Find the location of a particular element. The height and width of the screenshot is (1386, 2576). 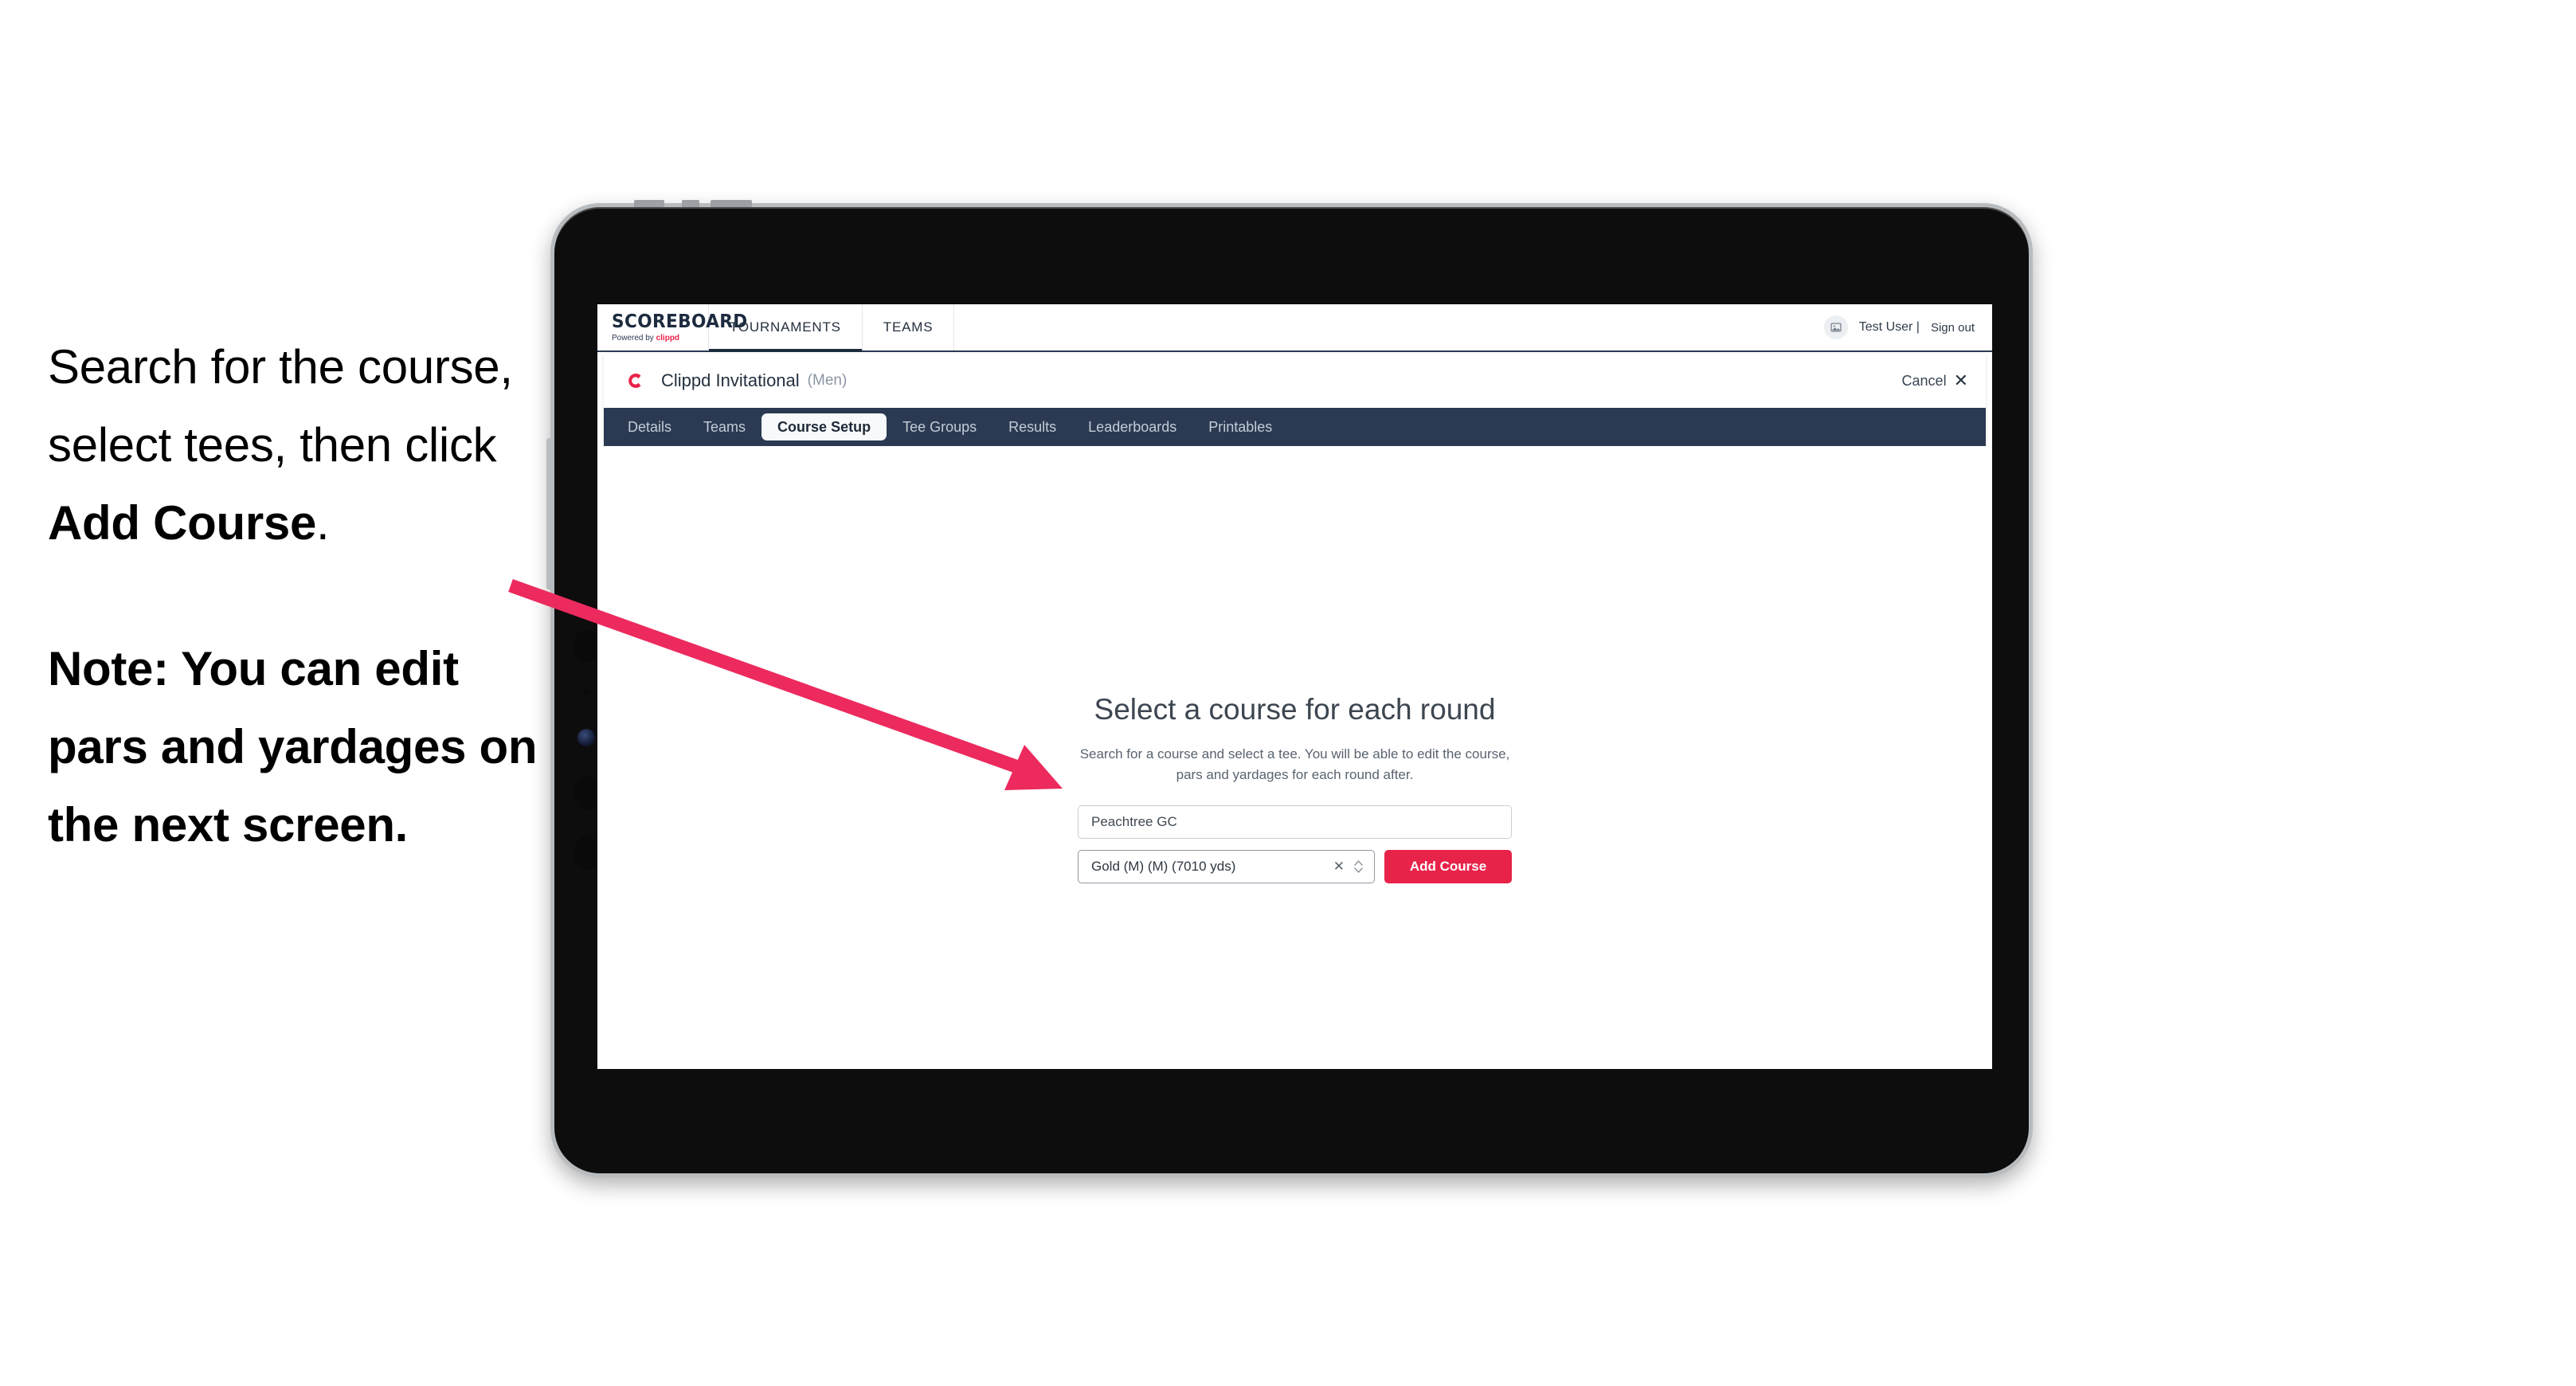

scoreboard-tagline: Powered by clippd is located at coordinates (660, 338).